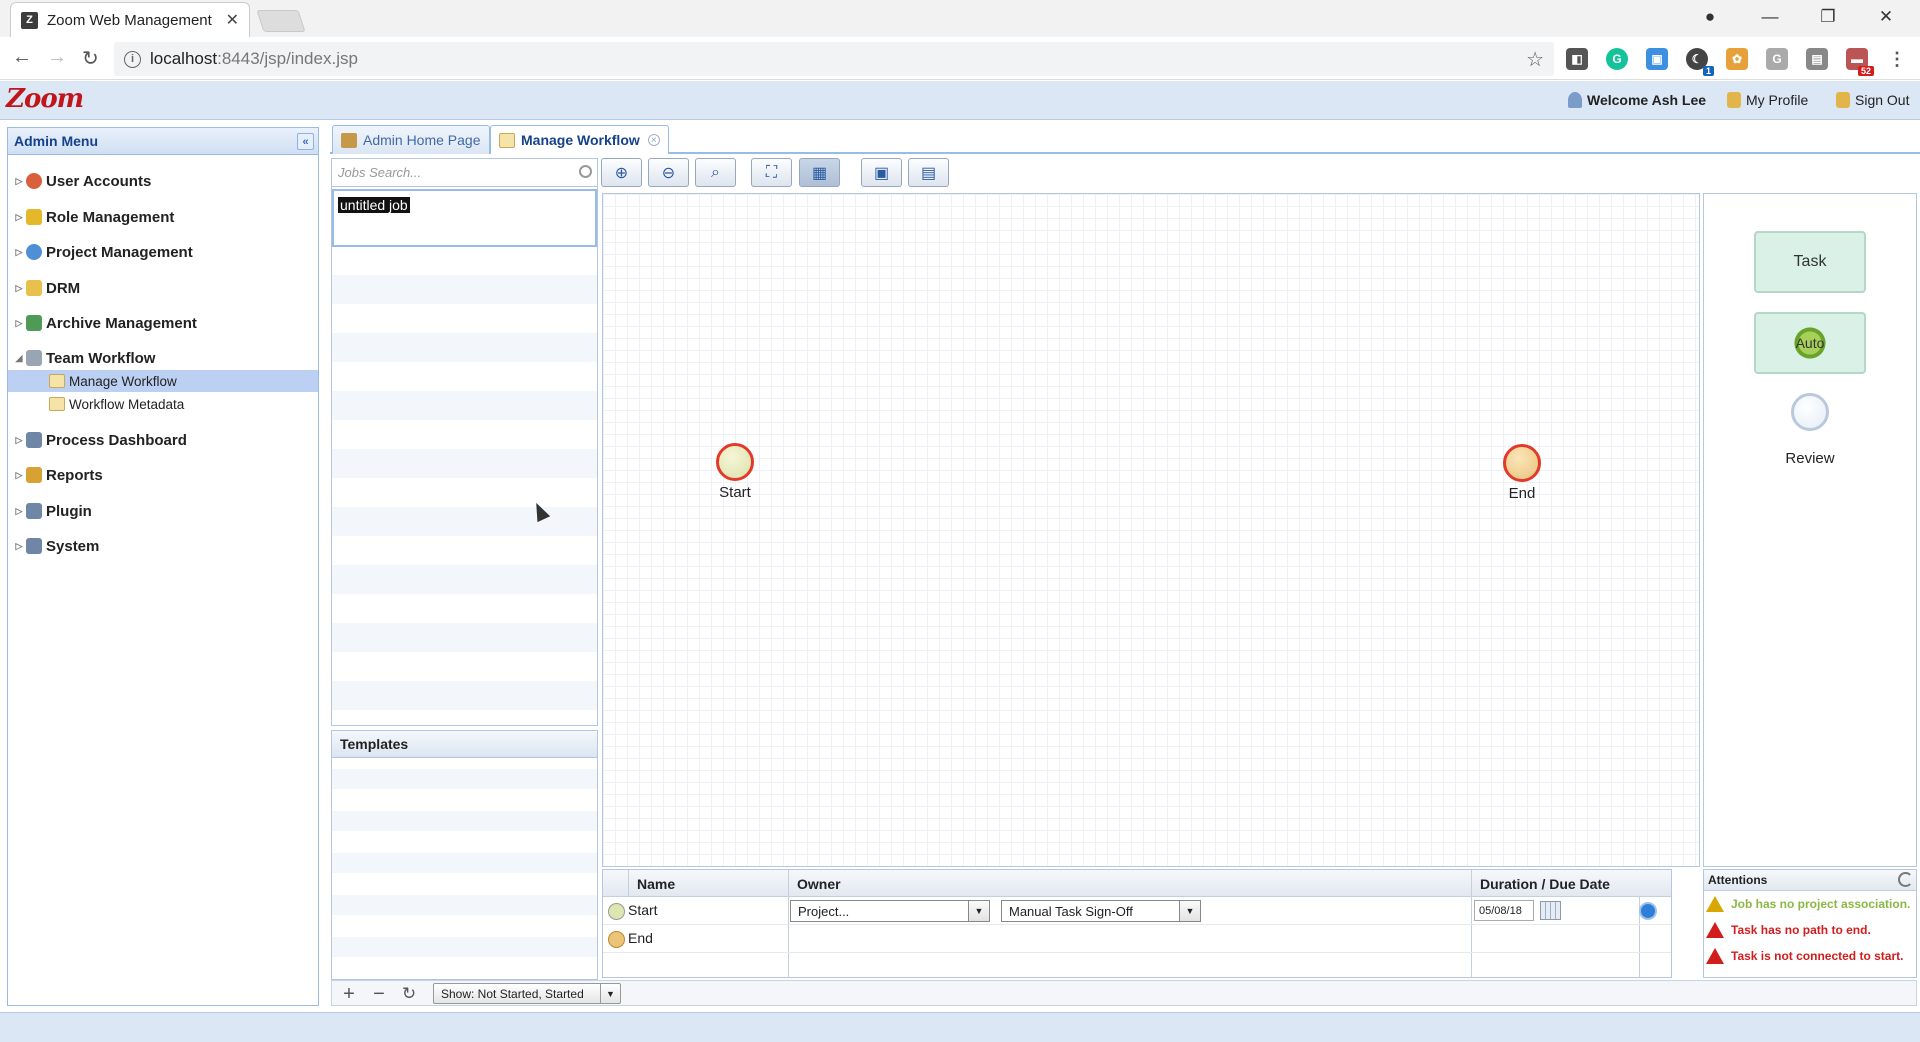 This screenshot has height=1042, width=1920. Describe the element at coordinates (1817, 956) in the screenshot. I see `attention-text: Task is not connected to start.` at that location.